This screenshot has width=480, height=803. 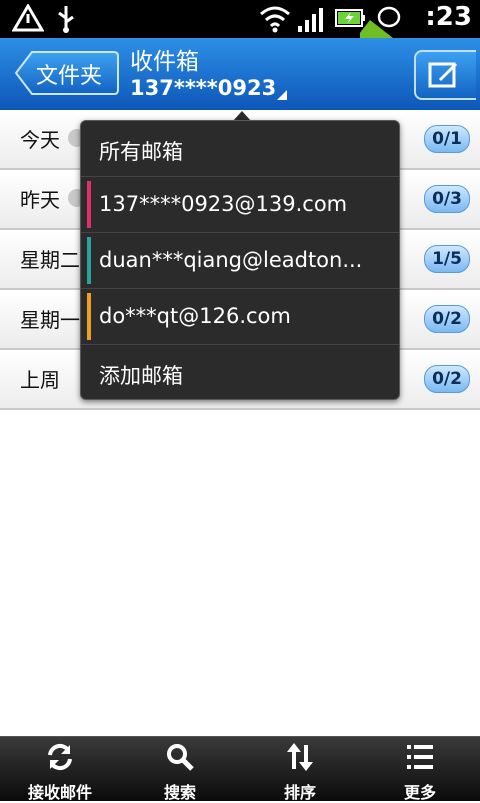 What do you see at coordinates (447, 139) in the screenshot?
I see `count-badge: 0/1` at bounding box center [447, 139].